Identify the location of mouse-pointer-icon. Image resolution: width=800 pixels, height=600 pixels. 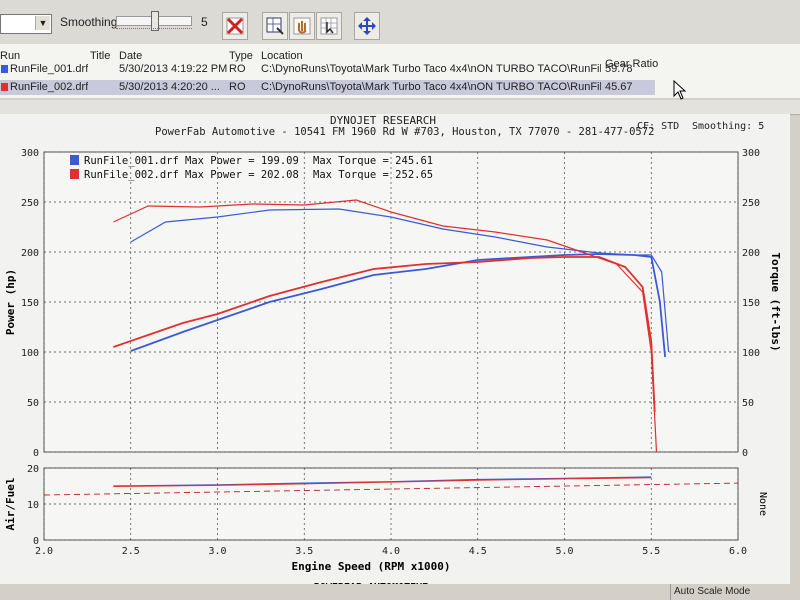
(680, 90).